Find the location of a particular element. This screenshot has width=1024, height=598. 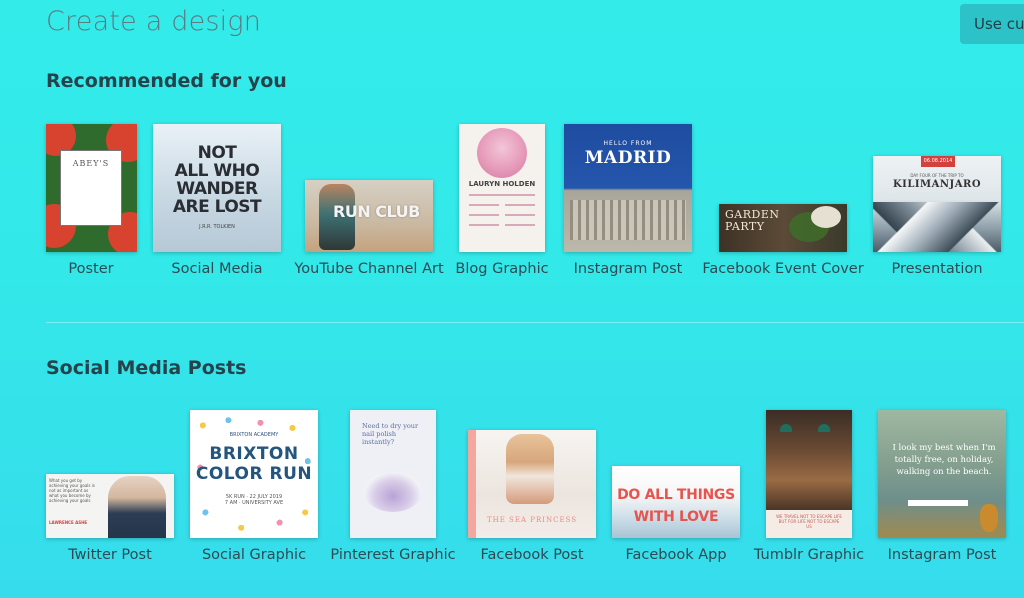

design-type-label: Twitter Post is located at coordinates (110, 555).